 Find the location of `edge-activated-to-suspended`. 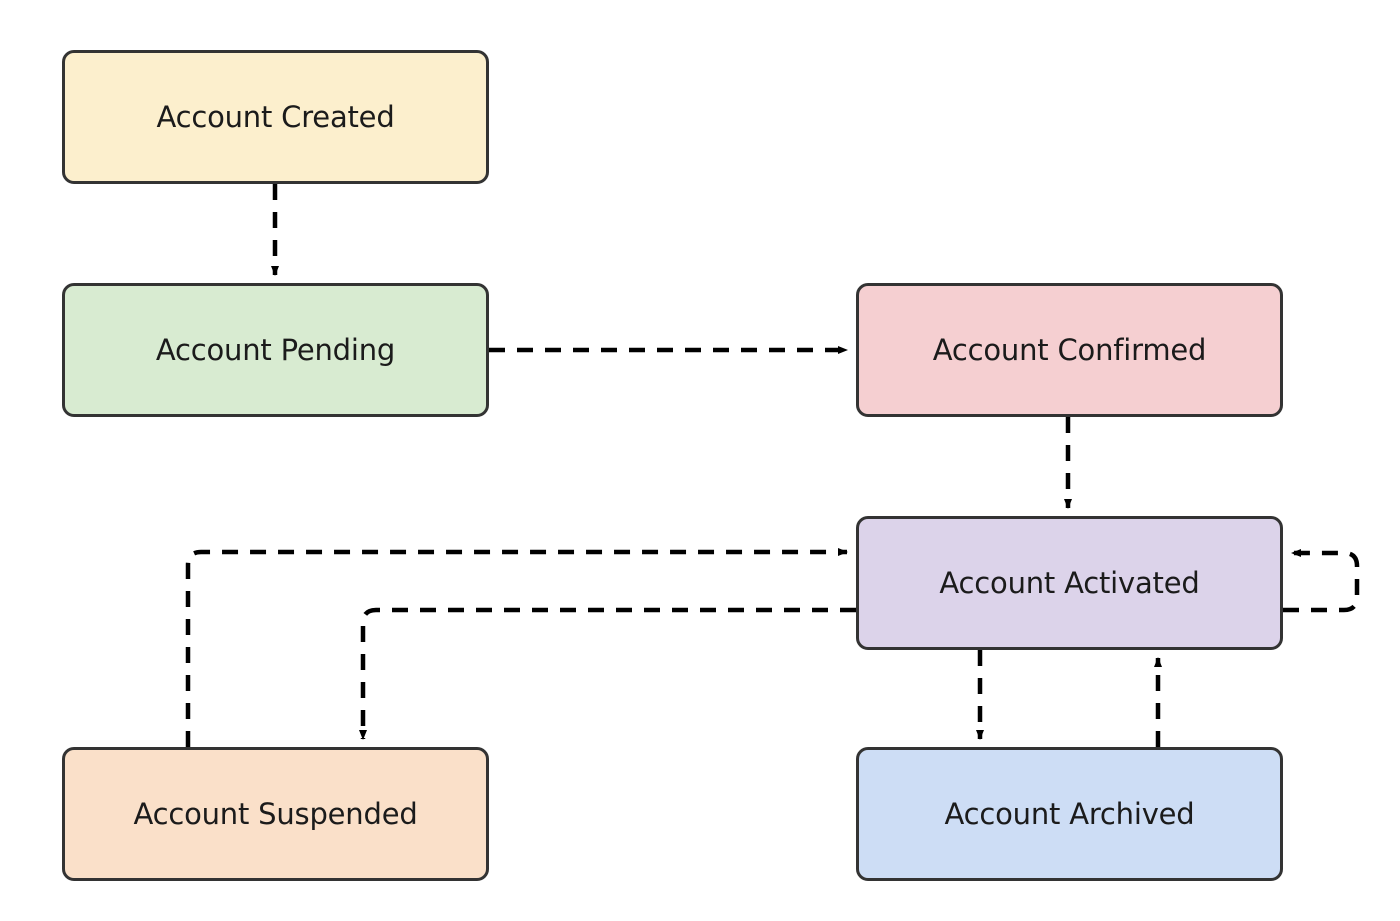

edge-activated-to-suspended is located at coordinates (607, 673).